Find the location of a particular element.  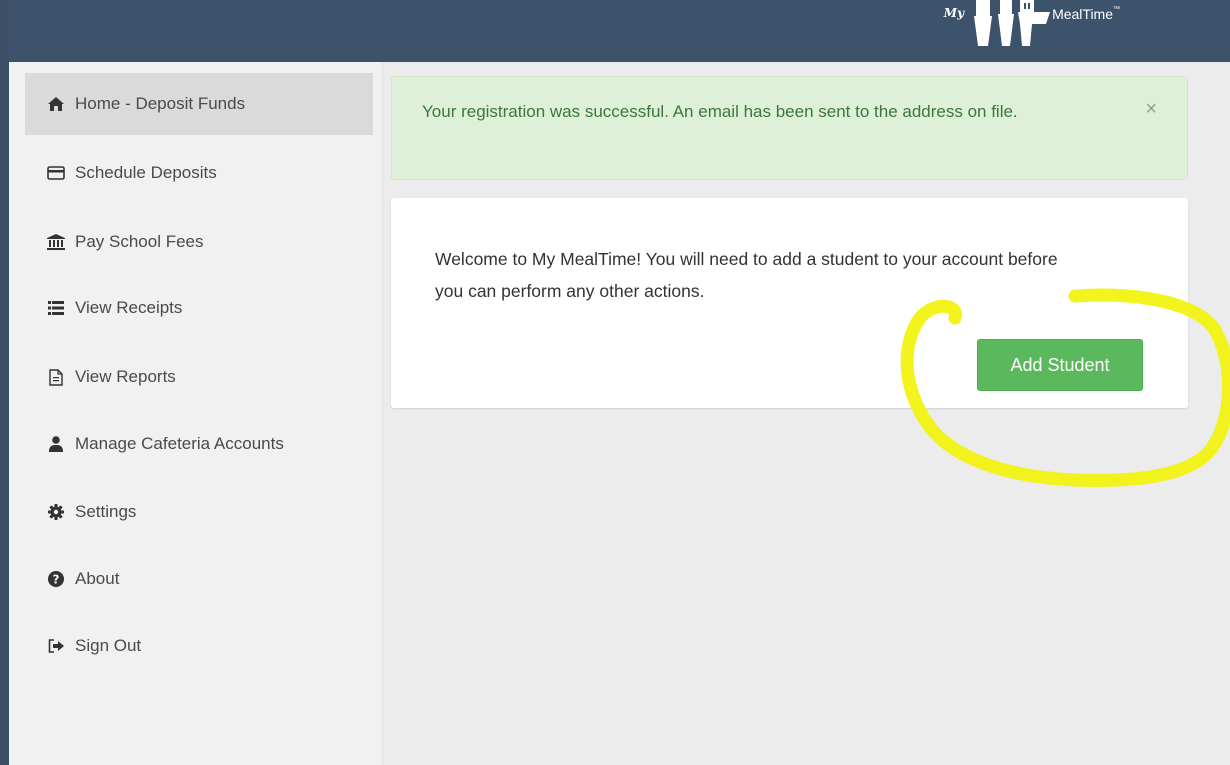

document-icon is located at coordinates (56, 377).